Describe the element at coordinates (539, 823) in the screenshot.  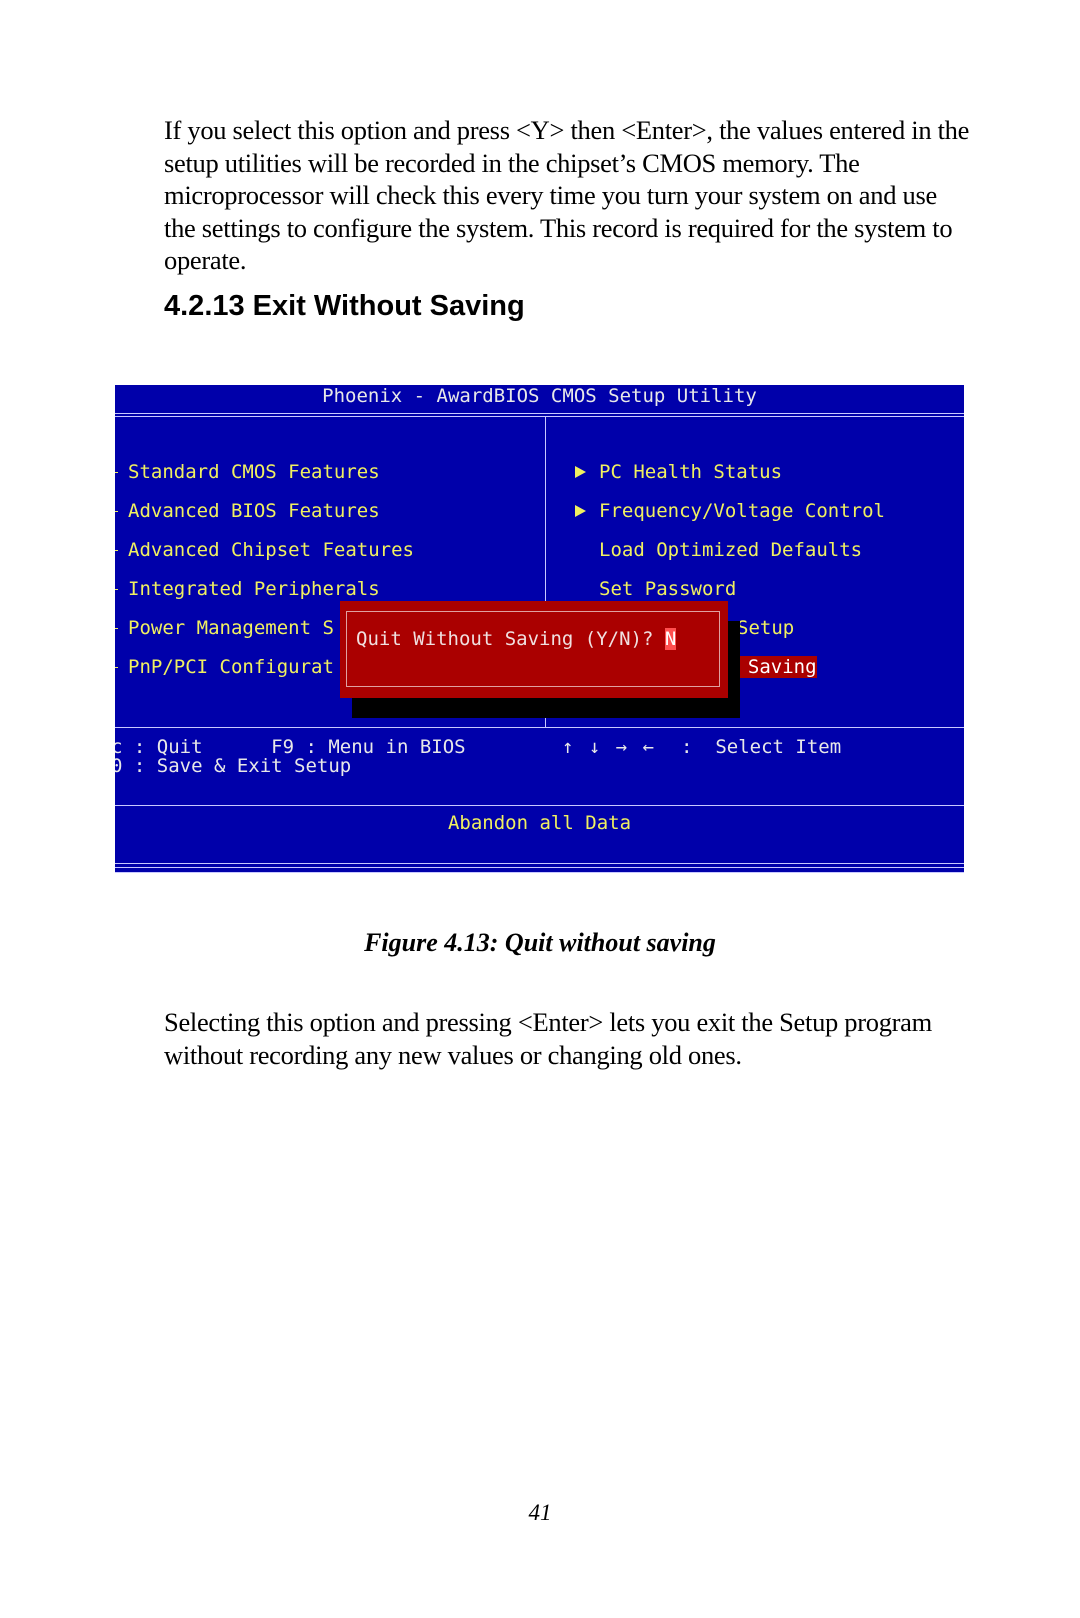
I see `status-help-text: Abandon all Data` at that location.